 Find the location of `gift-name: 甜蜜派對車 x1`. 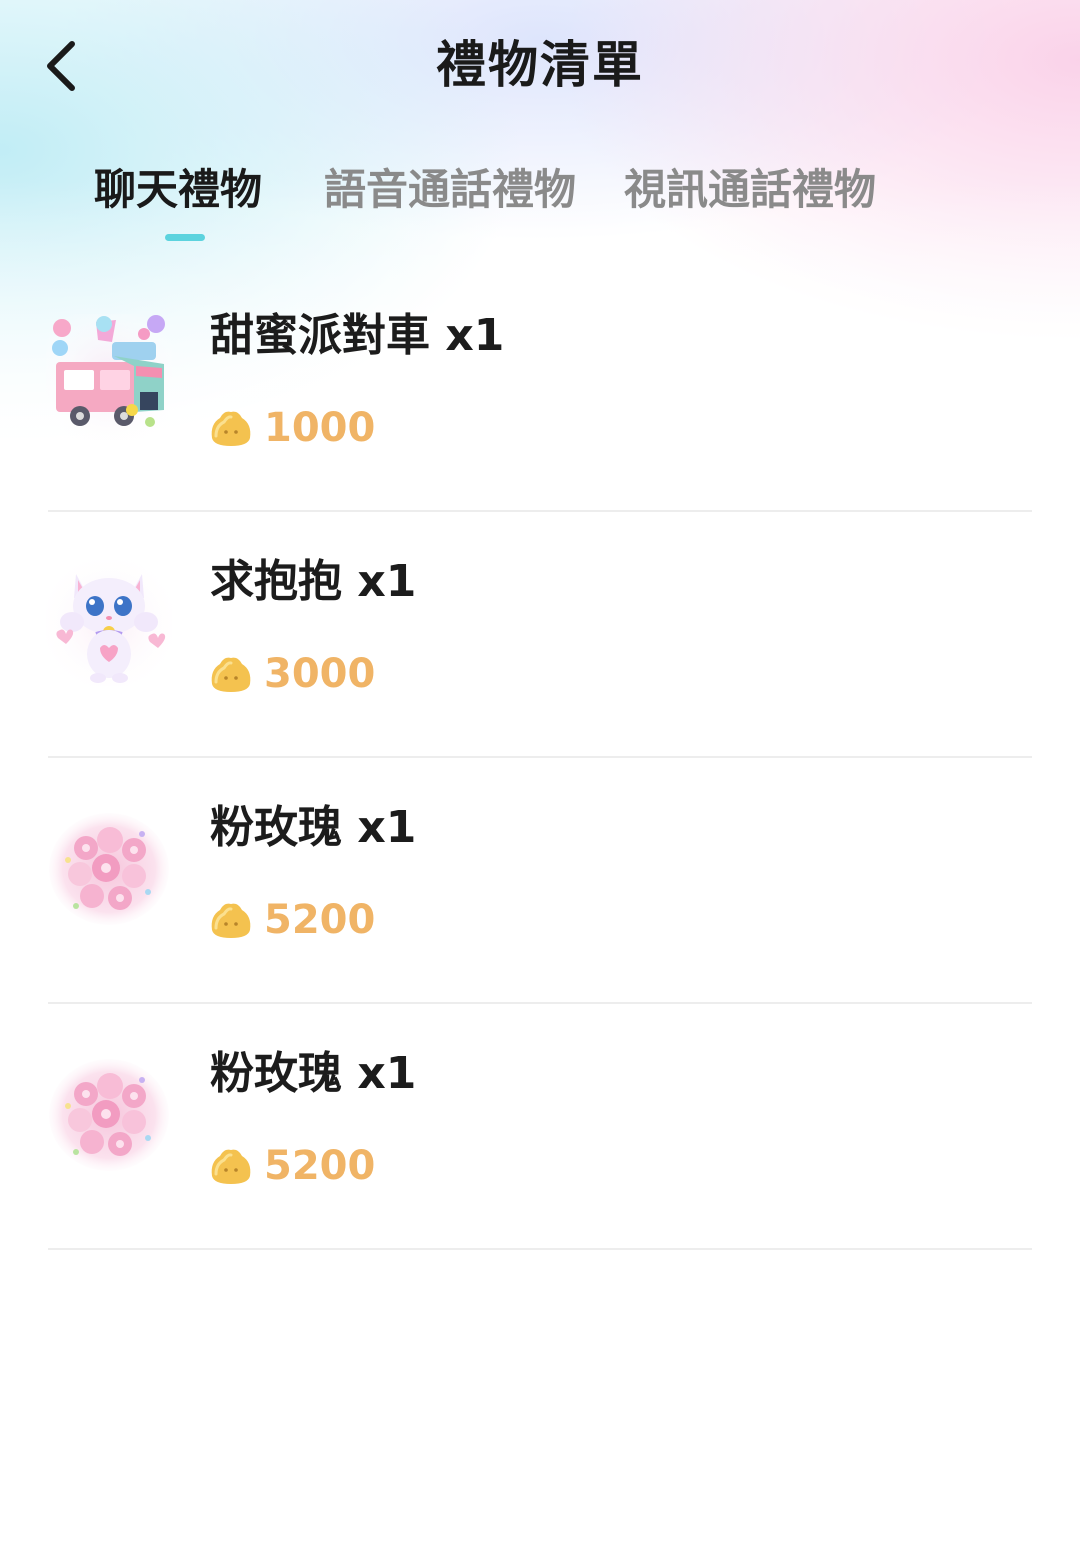

gift-name: 甜蜜派對車 x1 is located at coordinates (357, 335).